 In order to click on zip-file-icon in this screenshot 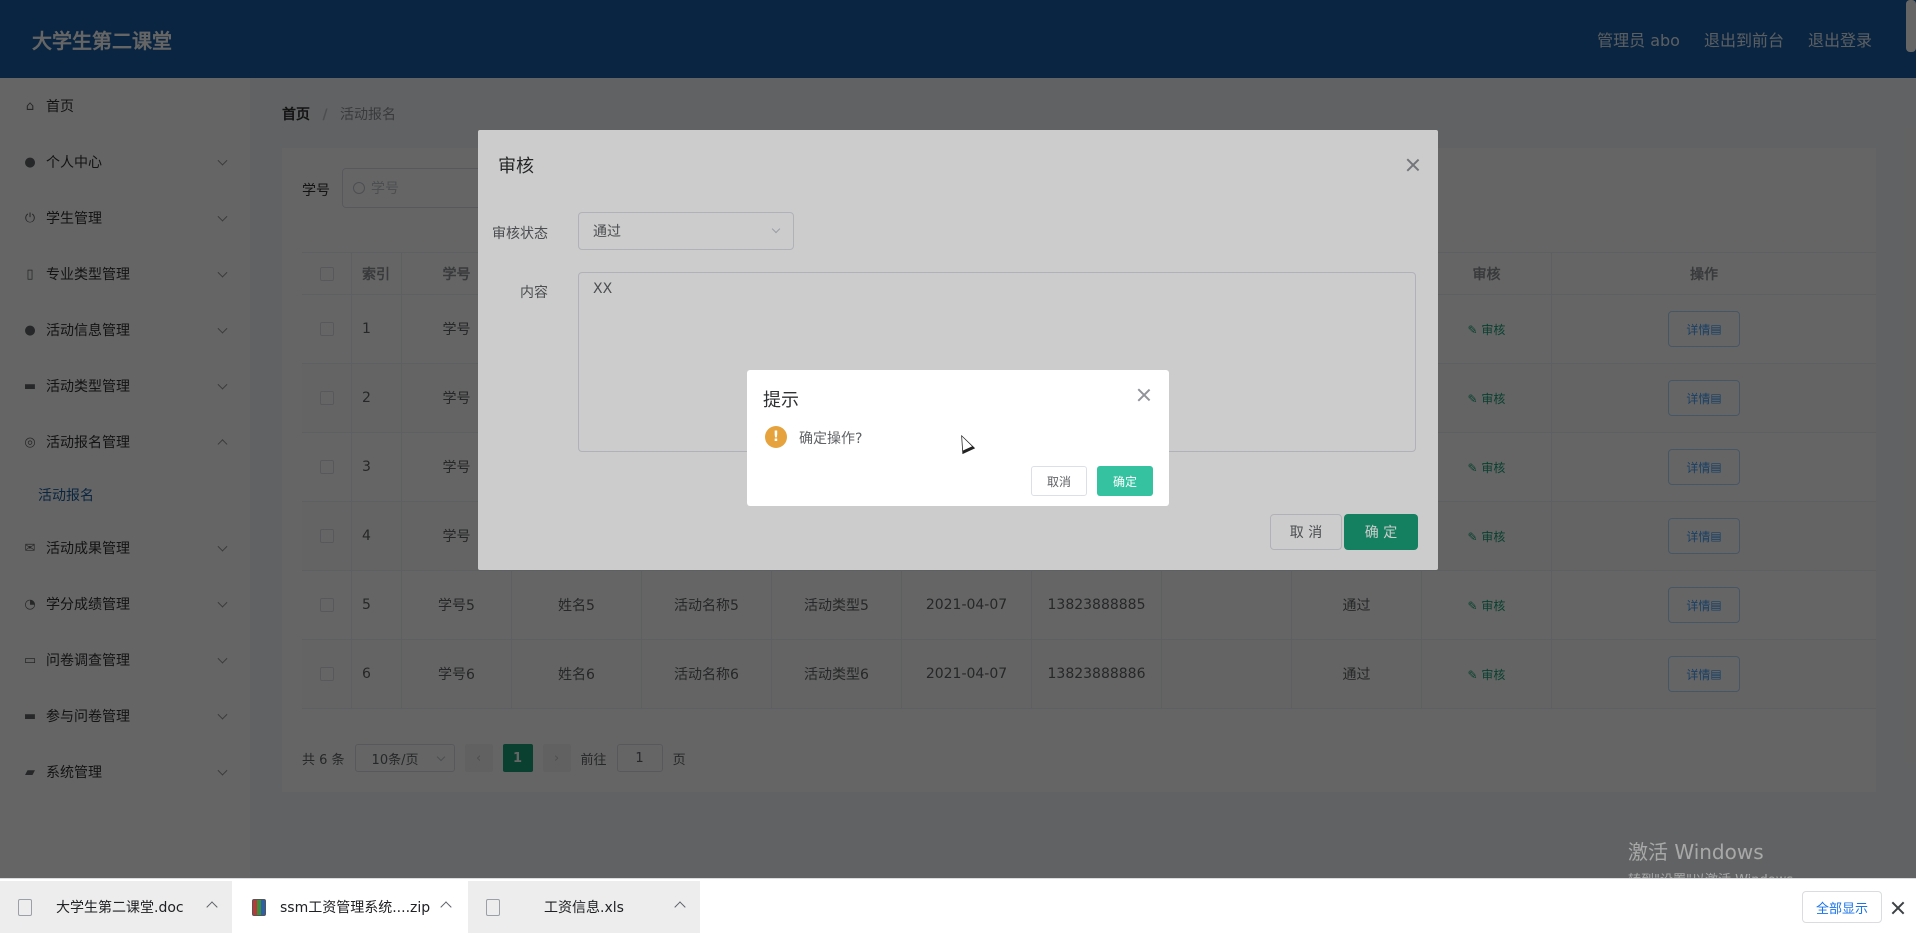, I will do `click(259, 907)`.